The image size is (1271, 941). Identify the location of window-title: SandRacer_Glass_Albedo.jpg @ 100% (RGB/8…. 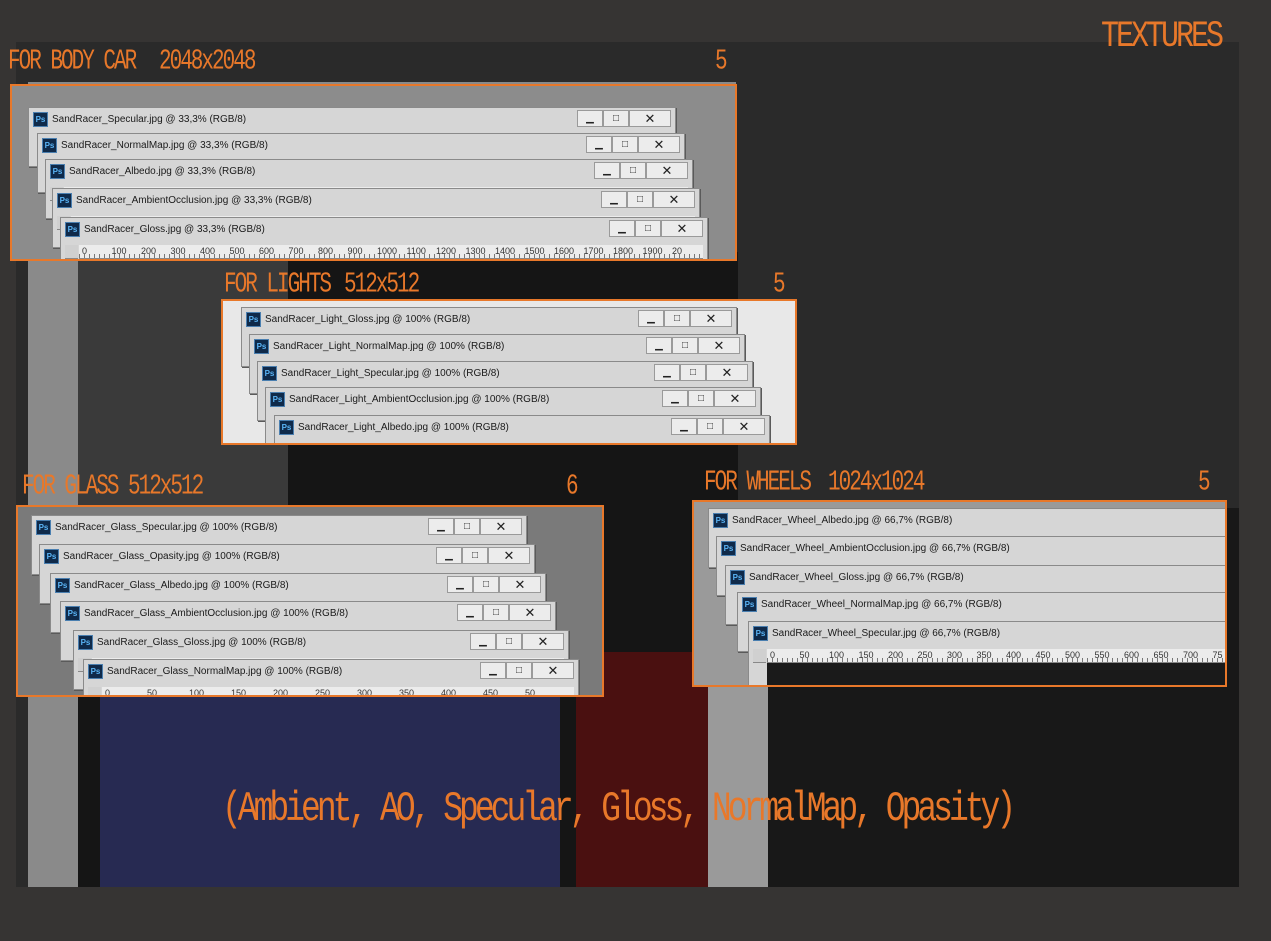
(181, 586).